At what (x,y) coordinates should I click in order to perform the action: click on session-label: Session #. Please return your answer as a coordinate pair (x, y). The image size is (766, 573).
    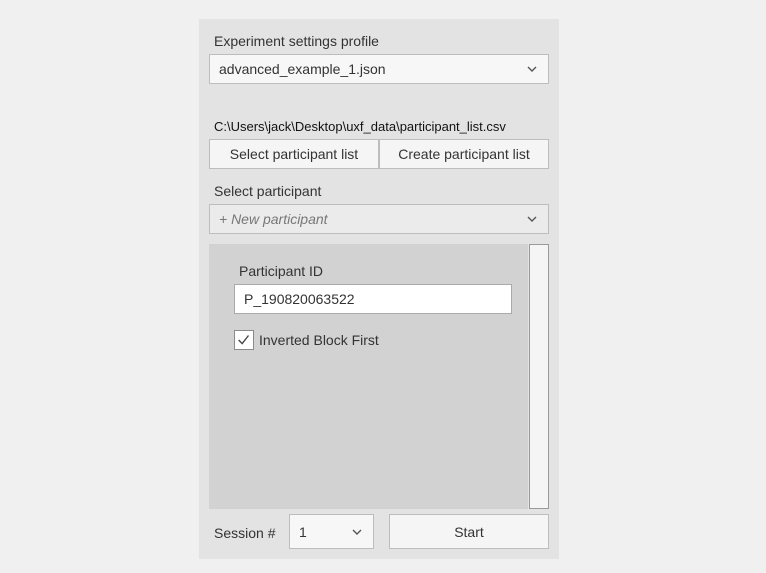
    Looking at the image, I should click on (245, 533).